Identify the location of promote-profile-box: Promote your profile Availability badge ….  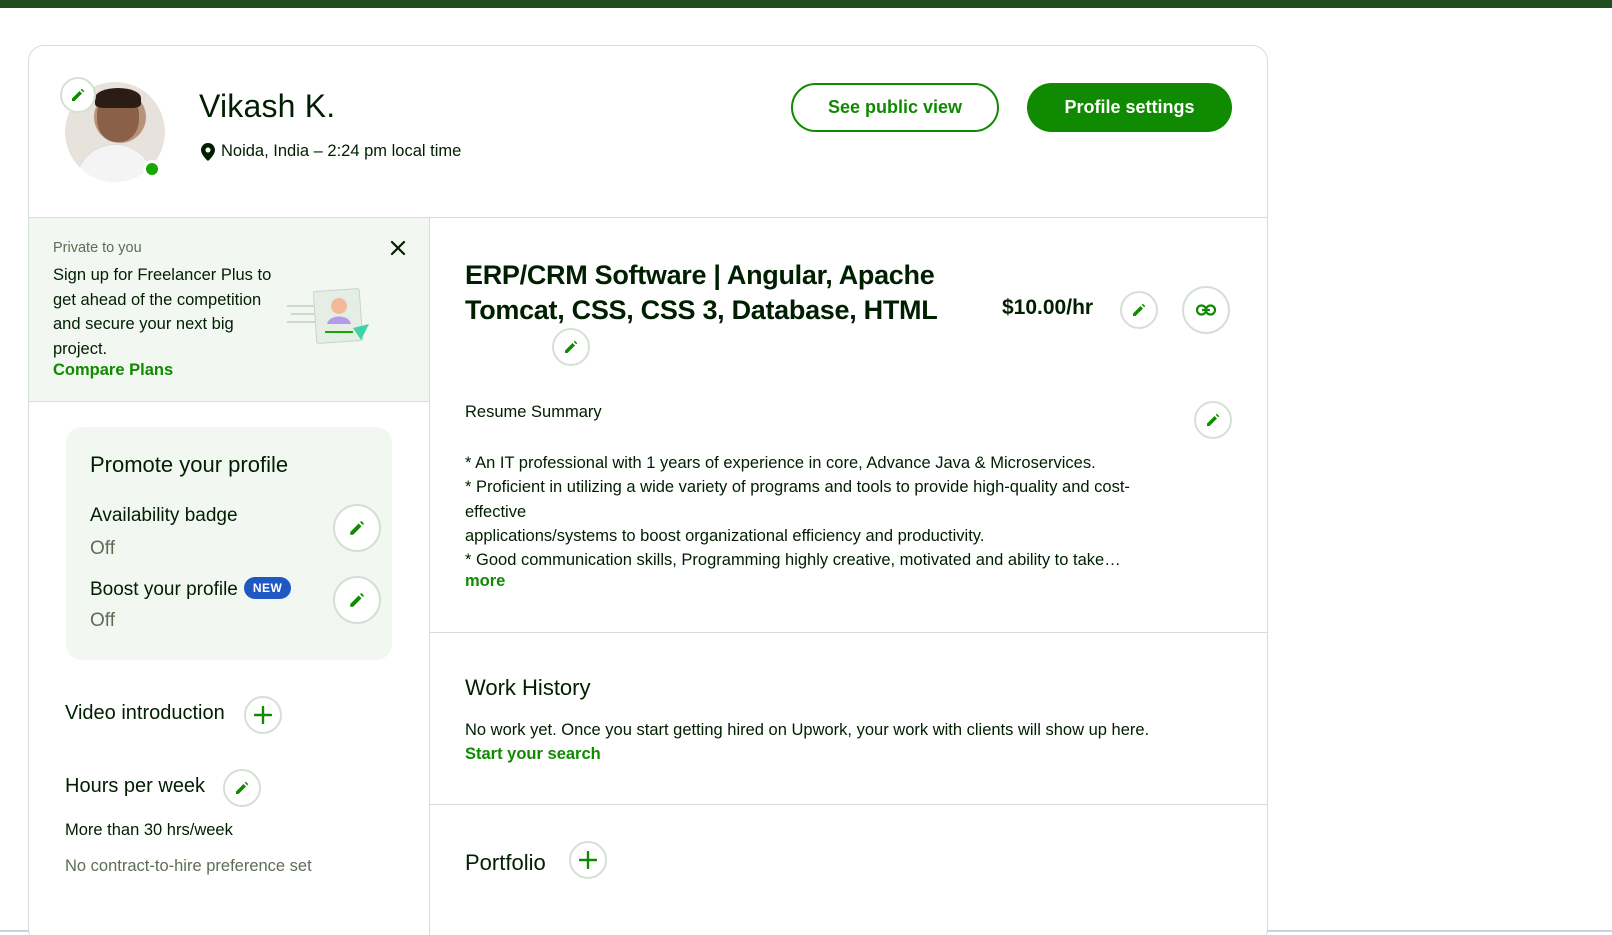
(229, 543).